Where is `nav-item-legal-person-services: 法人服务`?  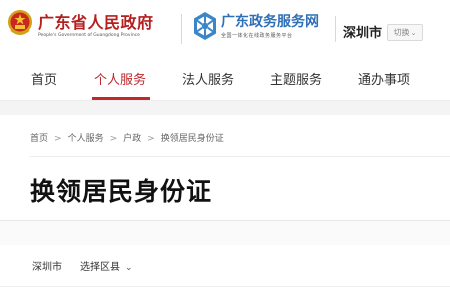 nav-item-legal-person-services: 法人服务 is located at coordinates (208, 78).